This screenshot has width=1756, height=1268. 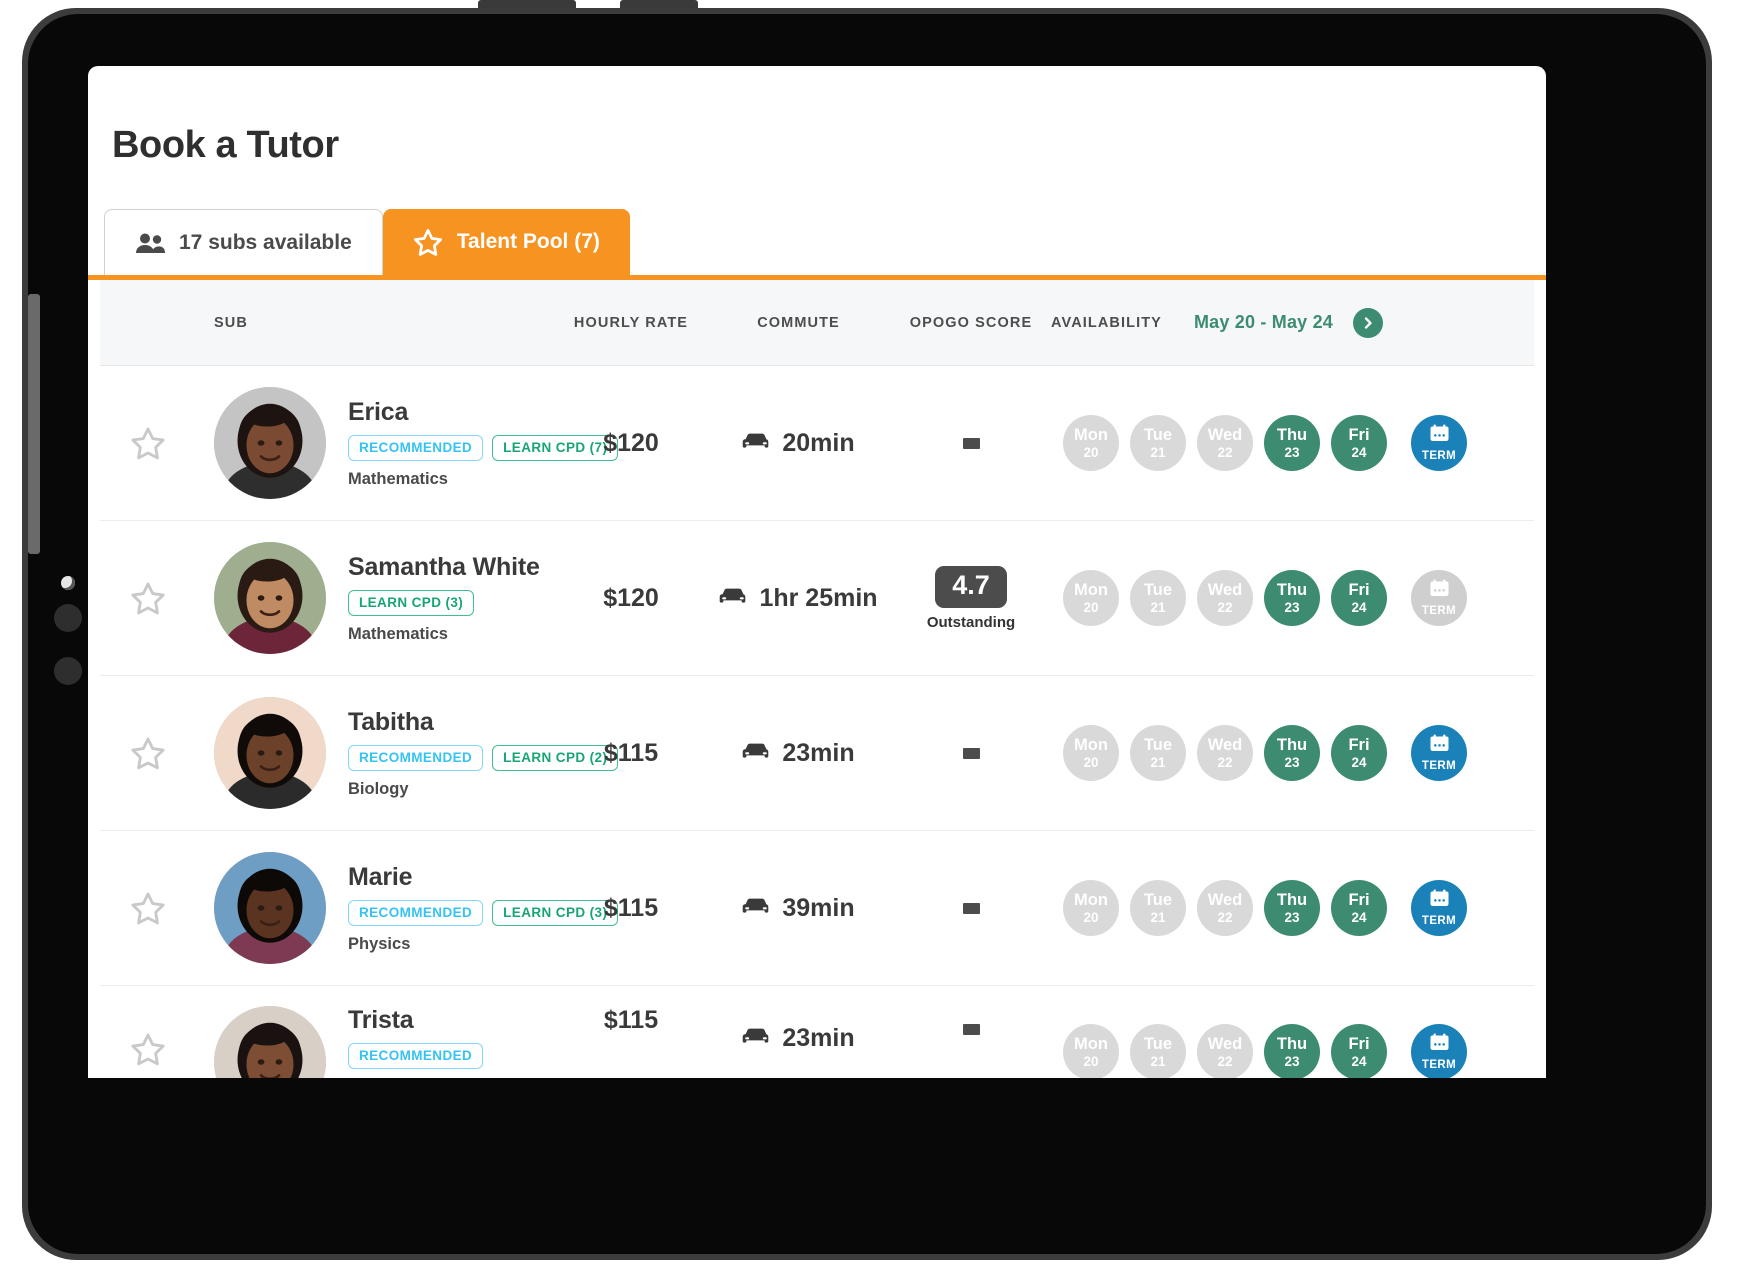 I want to click on tab-talent-pool: Talent Pool (7), so click(x=506, y=242).